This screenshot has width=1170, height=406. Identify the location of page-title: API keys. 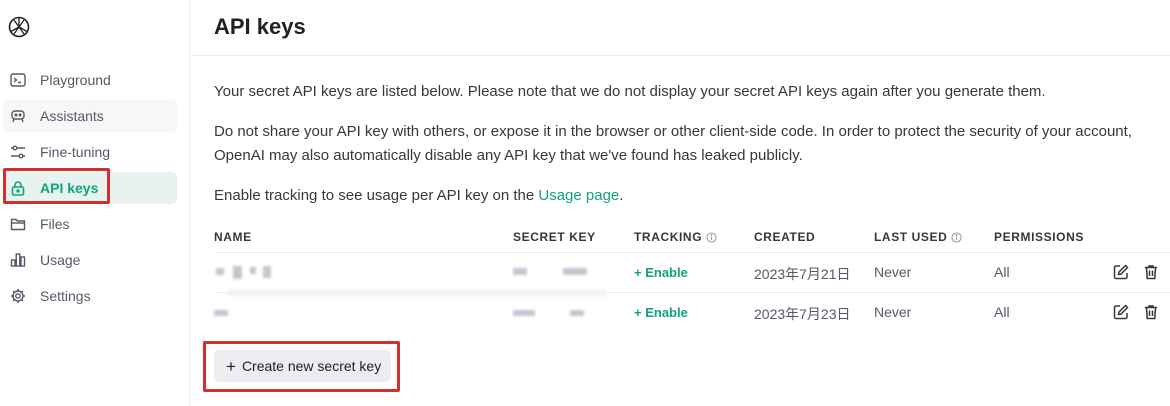
(260, 26).